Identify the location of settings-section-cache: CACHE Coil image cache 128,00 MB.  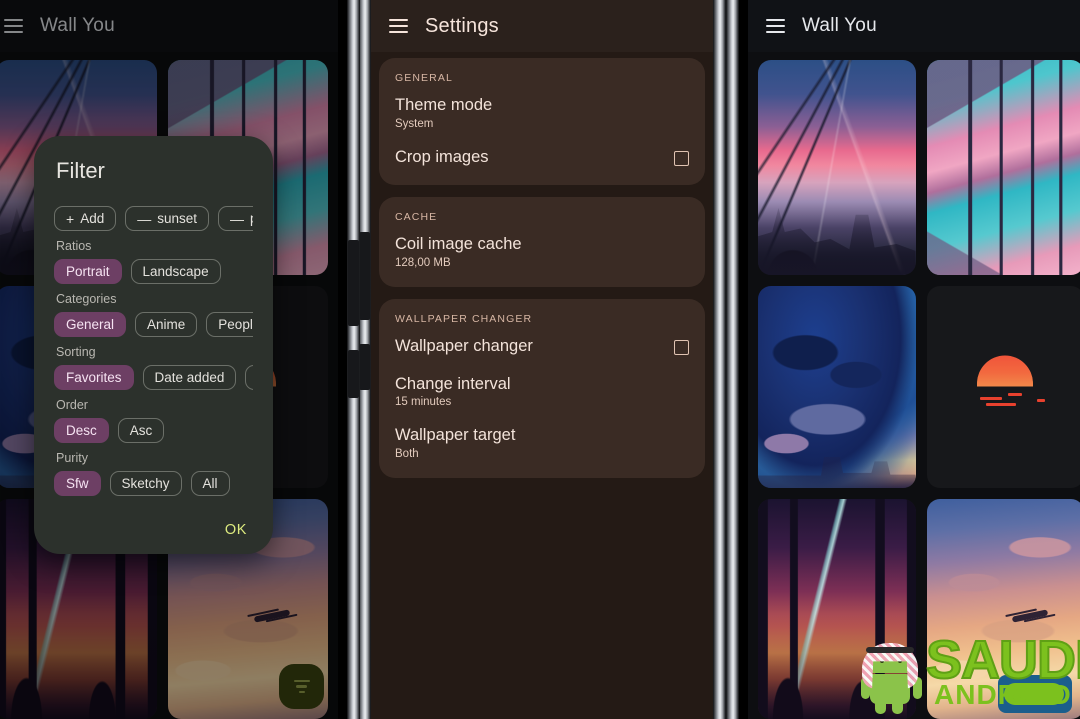
(542, 242).